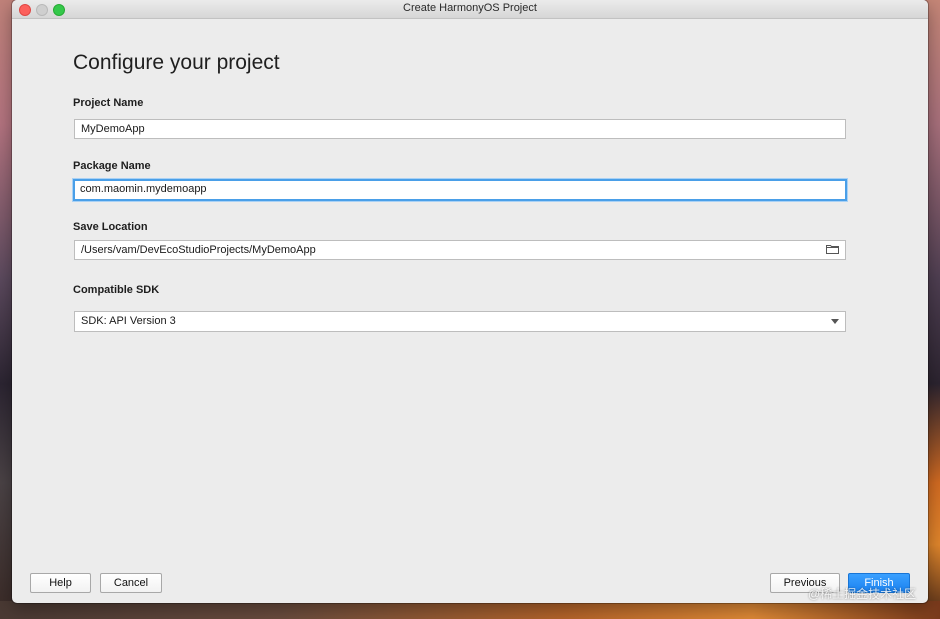 This screenshot has height=619, width=940. What do you see at coordinates (128, 321) in the screenshot?
I see `compatible-sdk-value: SDK: API Version 3` at bounding box center [128, 321].